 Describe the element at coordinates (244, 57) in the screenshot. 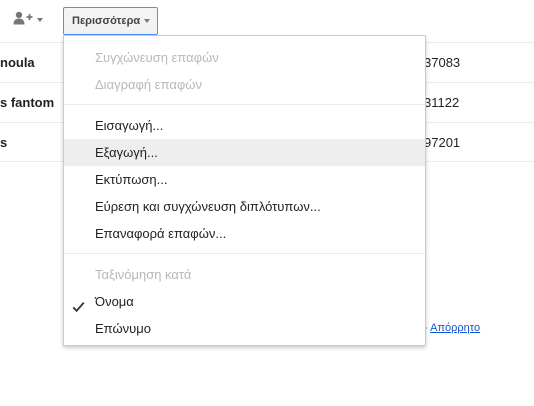

I see `menu-item-merge-contacts: Συγχώνευση επαφών` at that location.